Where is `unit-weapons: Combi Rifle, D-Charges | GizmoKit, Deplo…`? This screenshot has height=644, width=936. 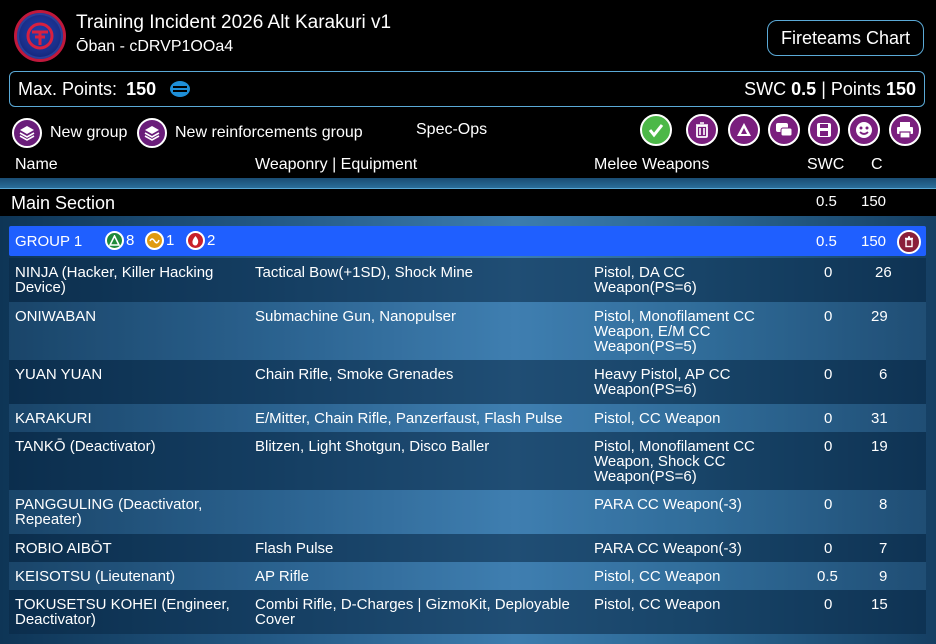
unit-weapons: Combi Rifle, D-Charges | GizmoKit, Deplo… is located at coordinates (412, 612).